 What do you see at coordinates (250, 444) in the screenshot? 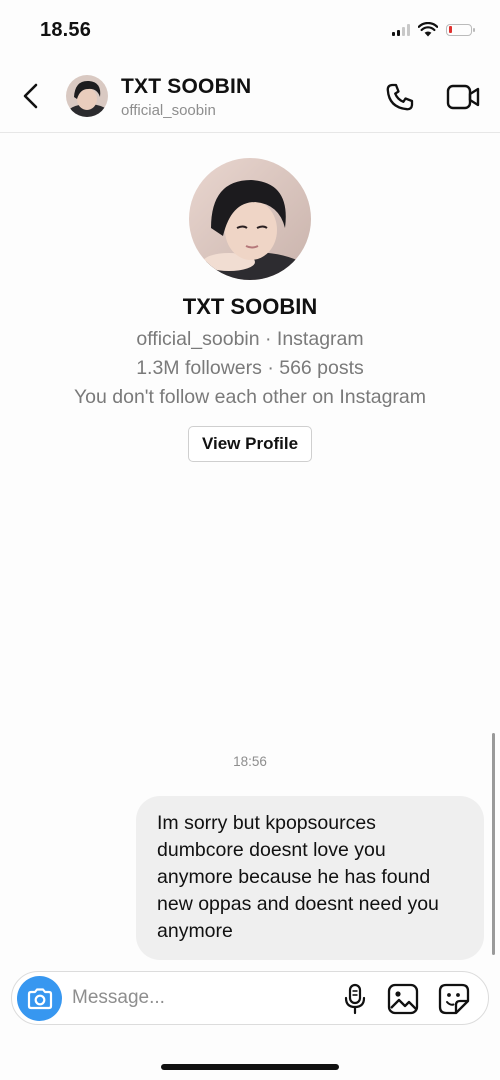
I see `view-profile-button: View Profile` at bounding box center [250, 444].